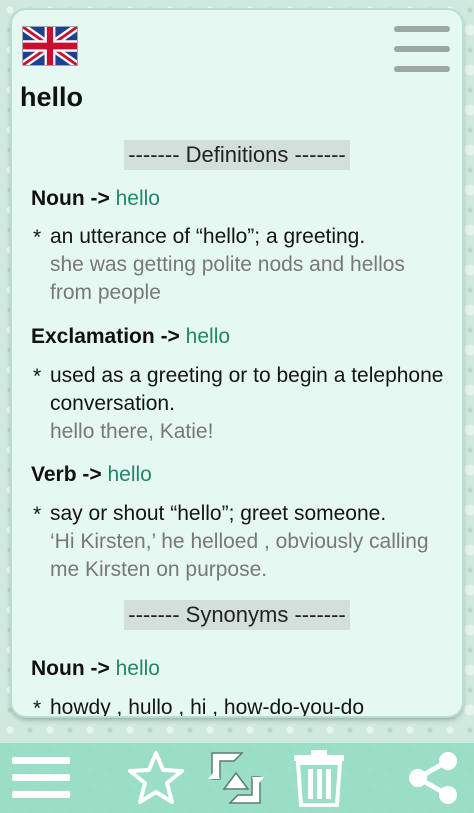 This screenshot has width=474, height=813. I want to click on swap-language-button, so click(236, 778).